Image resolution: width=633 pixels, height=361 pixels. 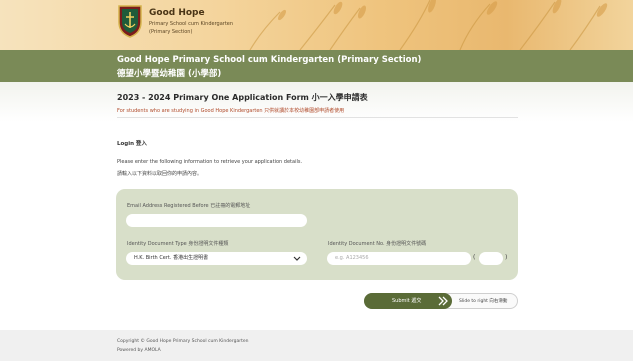 What do you see at coordinates (297, 261) in the screenshot?
I see `chevron-down-icon` at bounding box center [297, 261].